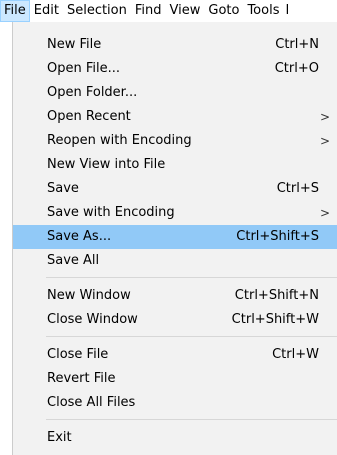 Image resolution: width=337 pixels, height=455 pixels. Describe the element at coordinates (175, 403) in the screenshot. I see `menu-item-close-all-files: Close All Files` at that location.